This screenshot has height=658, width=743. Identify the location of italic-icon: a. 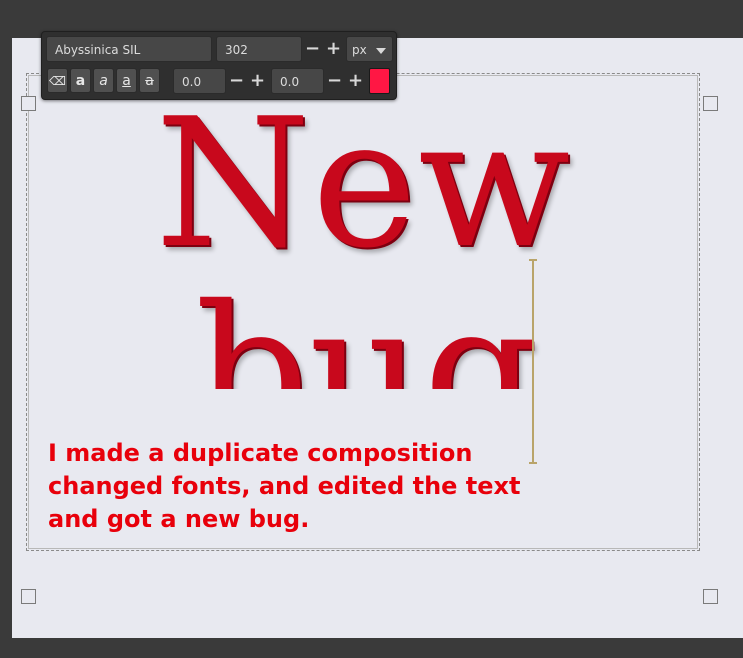
(103, 80).